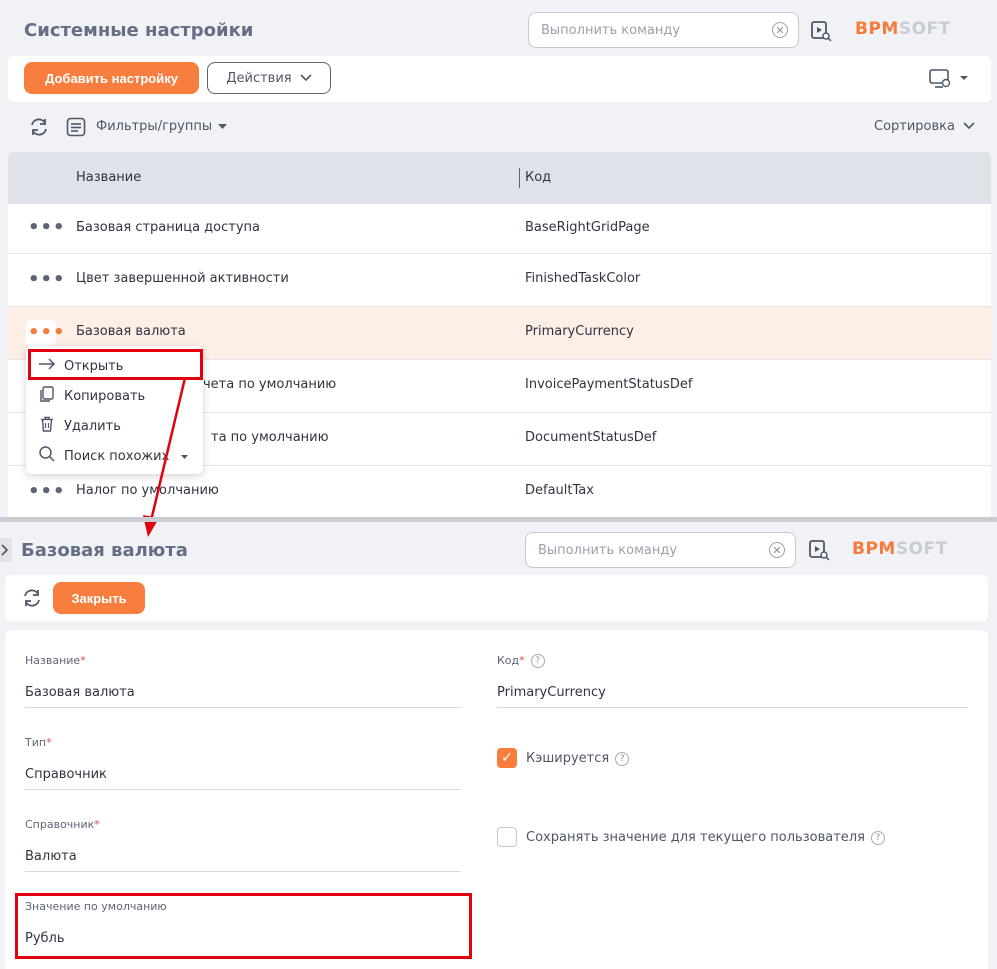  Describe the element at coordinates (182, 278) in the screenshot. I see `cell-name: Цвет завершенной активности` at that location.